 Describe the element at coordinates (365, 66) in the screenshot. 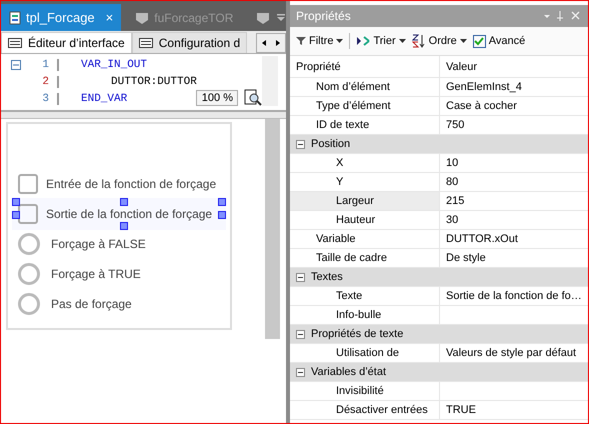

I see `column-header: Propriété` at that location.